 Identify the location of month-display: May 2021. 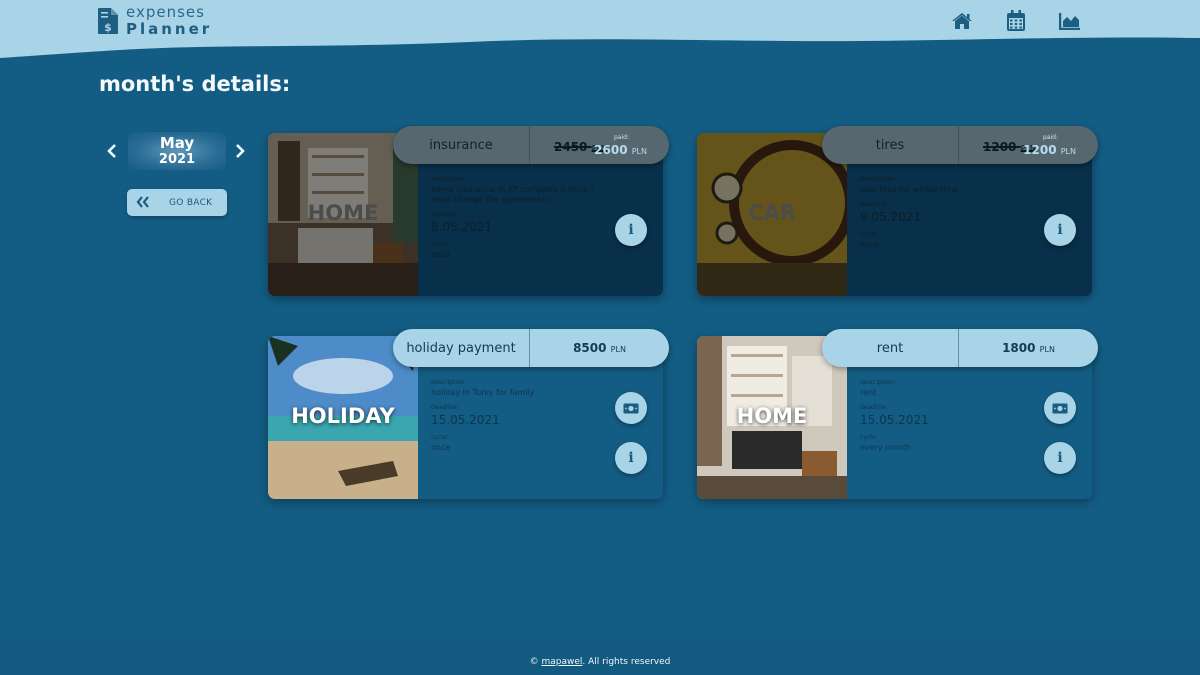
(177, 151).